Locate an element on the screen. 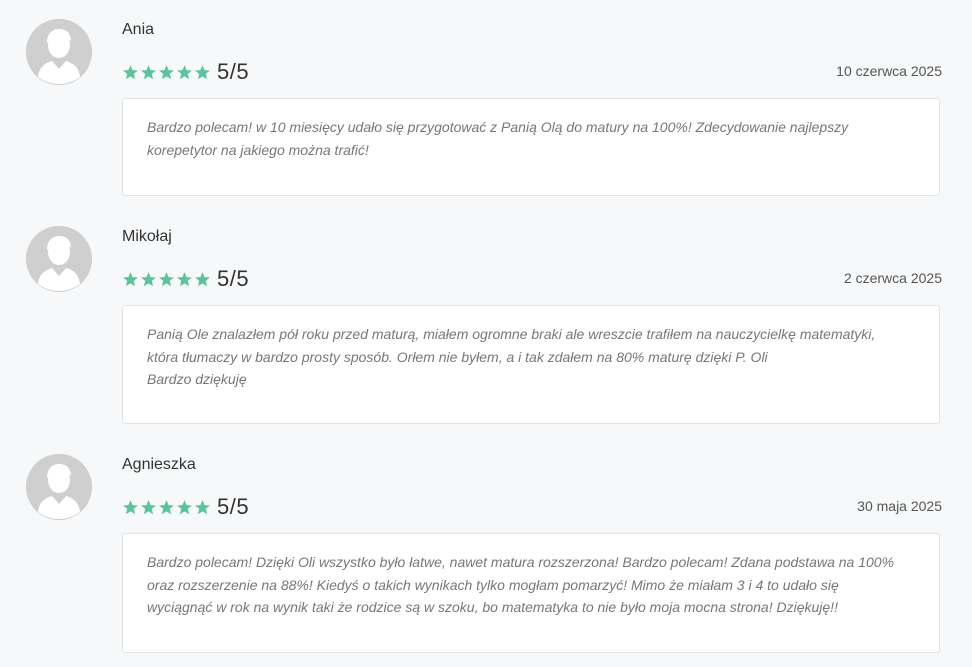  review-date: 30 maja 2025 is located at coordinates (899, 506).